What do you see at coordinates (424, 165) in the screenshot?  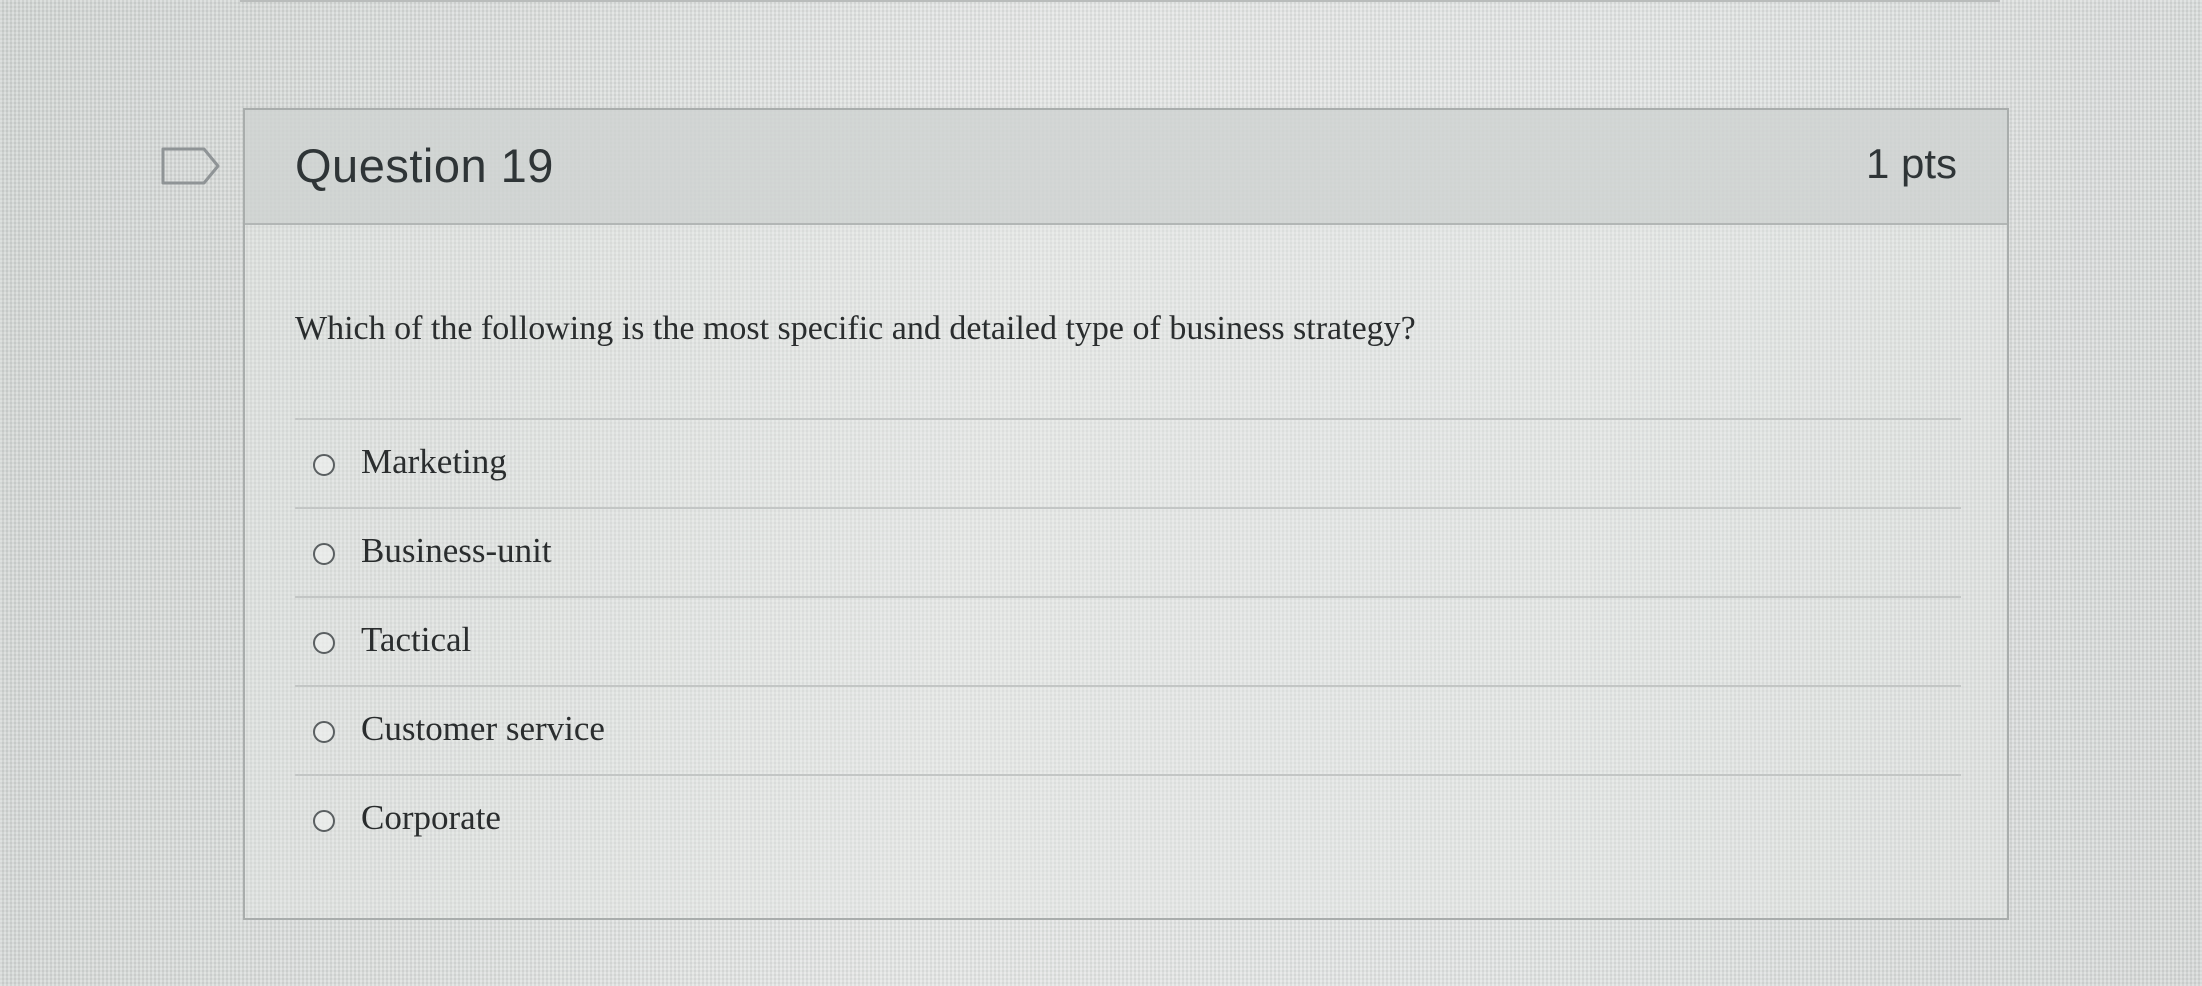 I see `question-title: Question 19` at bounding box center [424, 165].